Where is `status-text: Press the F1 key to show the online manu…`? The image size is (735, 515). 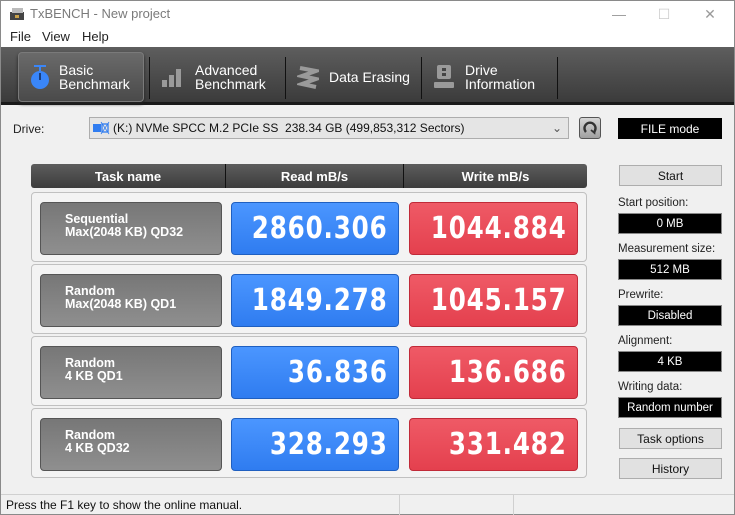 status-text: Press the F1 key to show the online manu… is located at coordinates (124, 505).